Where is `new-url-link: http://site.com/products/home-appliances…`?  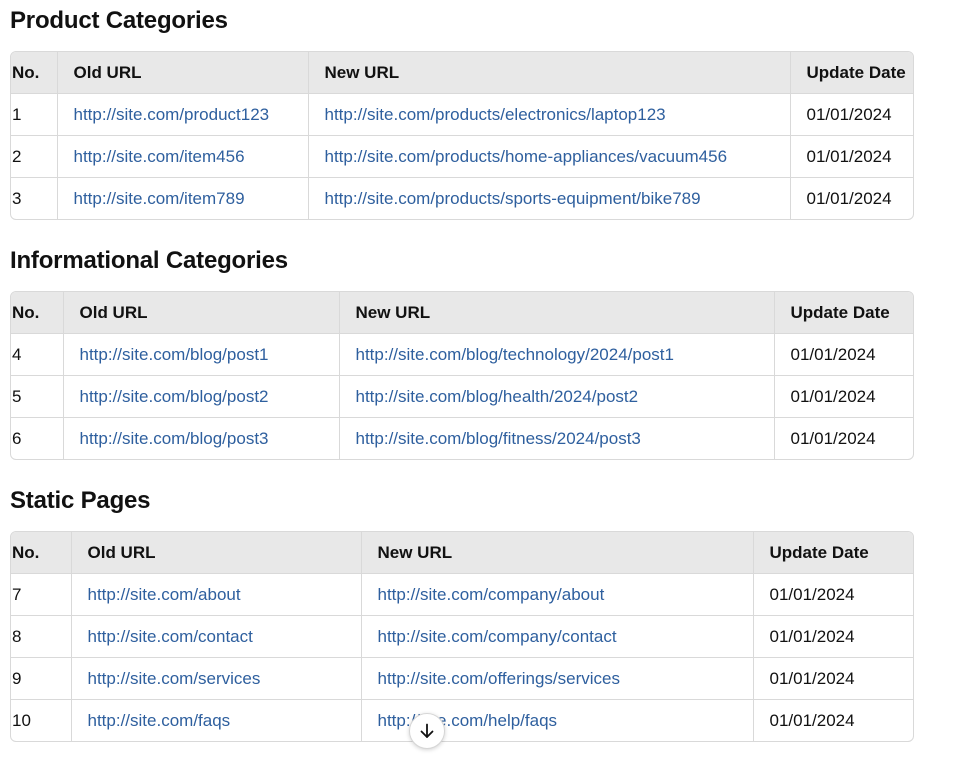
new-url-link: http://site.com/products/home-appliances… is located at coordinates (549, 156).